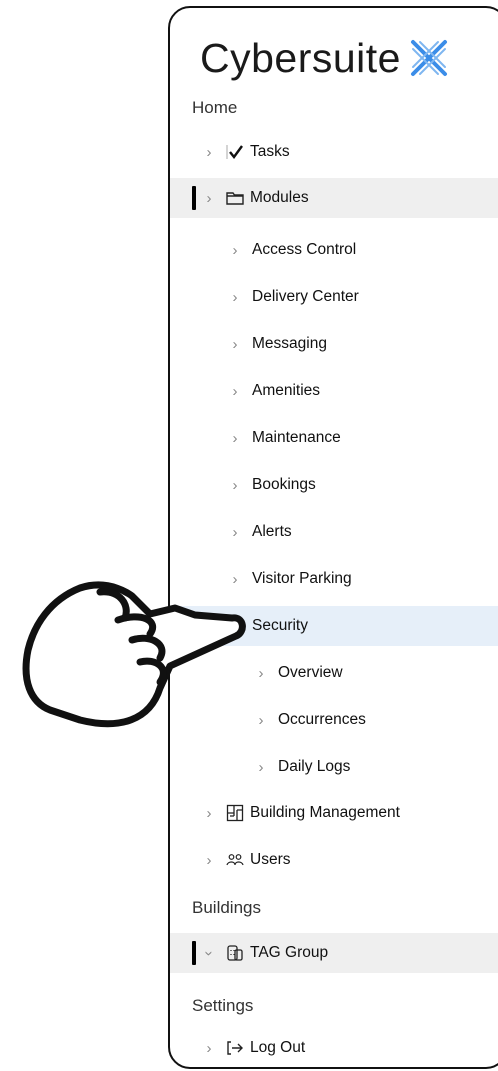  I want to click on section-settings: Settings, so click(223, 1005).